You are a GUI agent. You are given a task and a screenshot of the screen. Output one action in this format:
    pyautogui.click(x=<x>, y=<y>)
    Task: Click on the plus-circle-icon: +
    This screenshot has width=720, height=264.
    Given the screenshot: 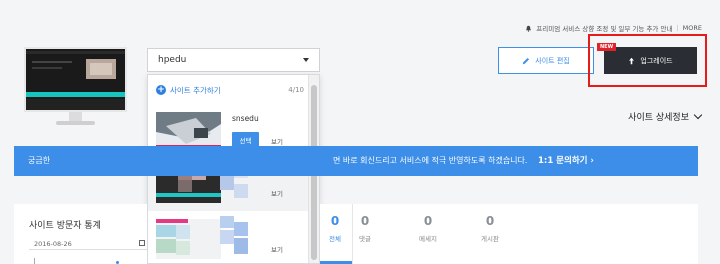 What is the action you would take?
    pyautogui.click(x=161, y=90)
    